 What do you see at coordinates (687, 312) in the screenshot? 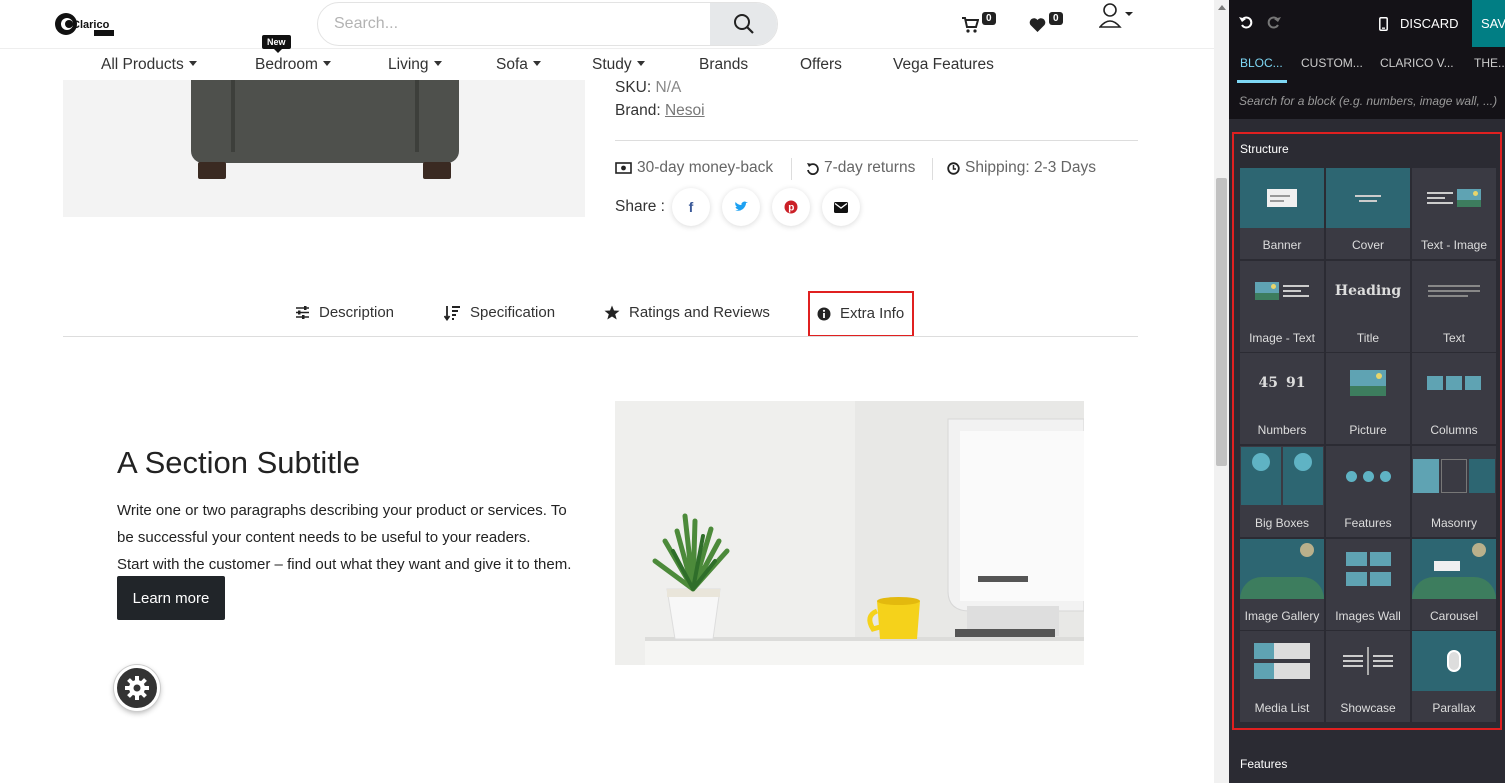
I see `tab-ratings-reviews: Ratings and Reviews` at bounding box center [687, 312].